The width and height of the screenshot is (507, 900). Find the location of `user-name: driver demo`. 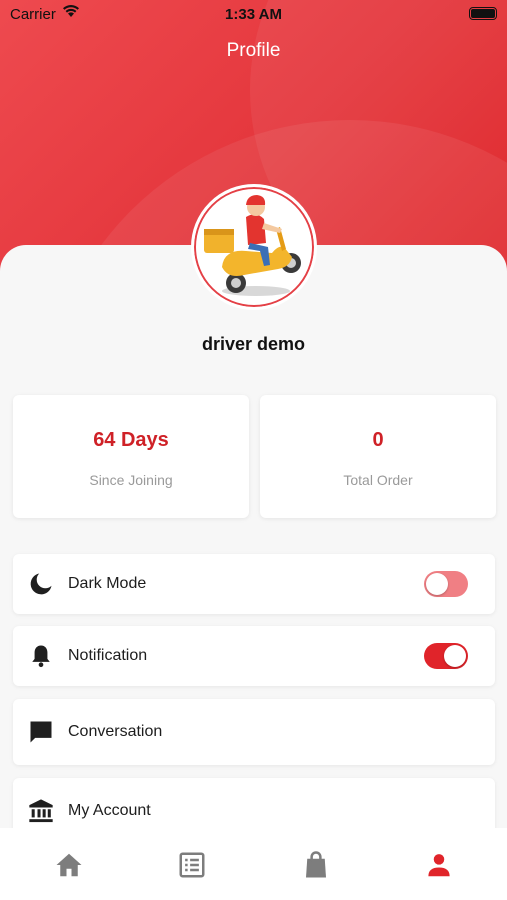

user-name: driver demo is located at coordinates (253, 344).